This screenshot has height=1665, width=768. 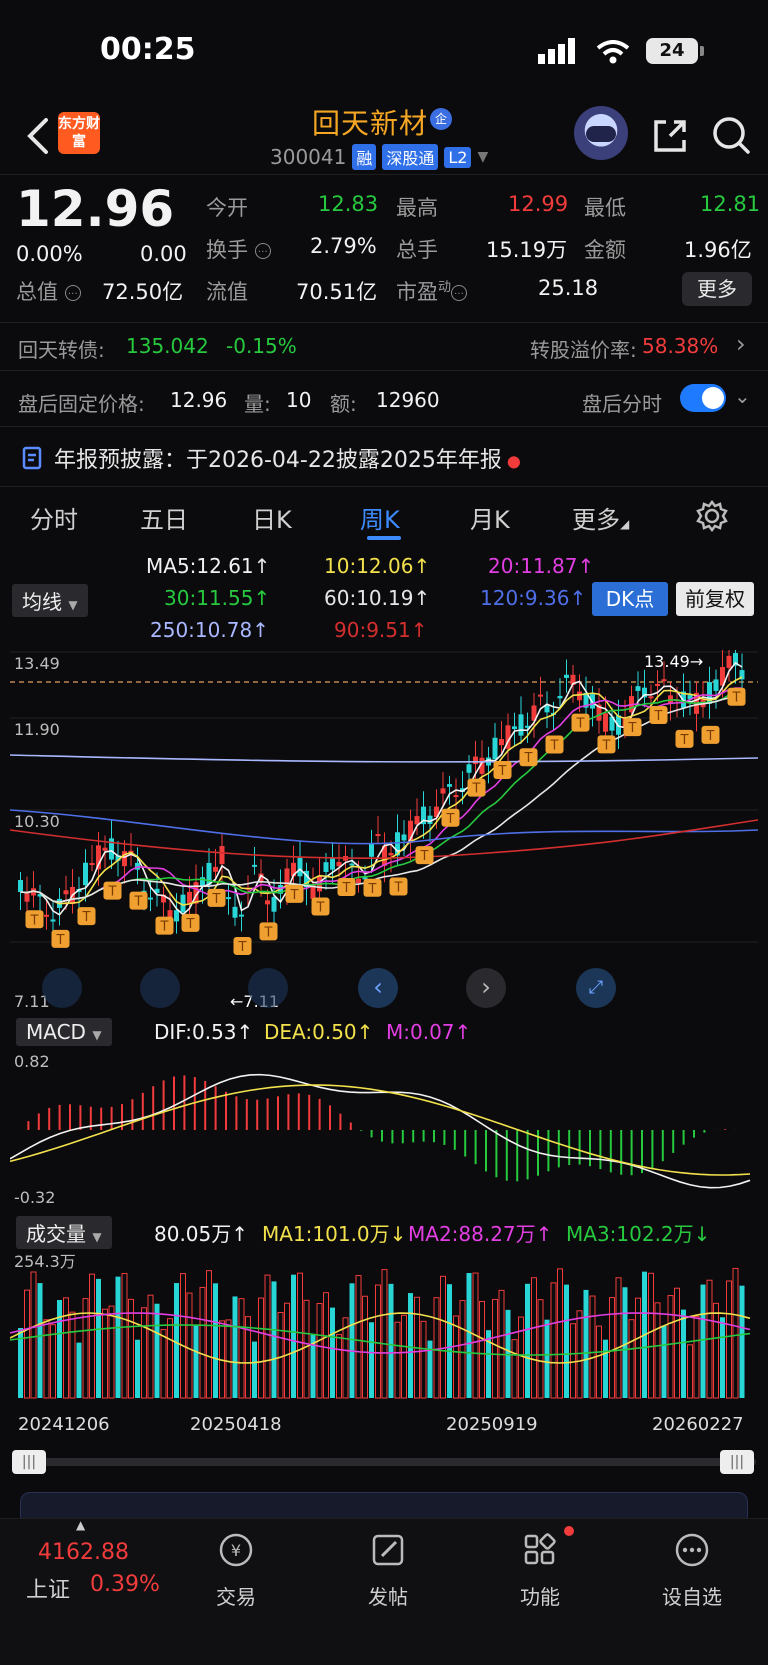 I want to click on chevron-right-icon: ›, so click(x=741, y=344).